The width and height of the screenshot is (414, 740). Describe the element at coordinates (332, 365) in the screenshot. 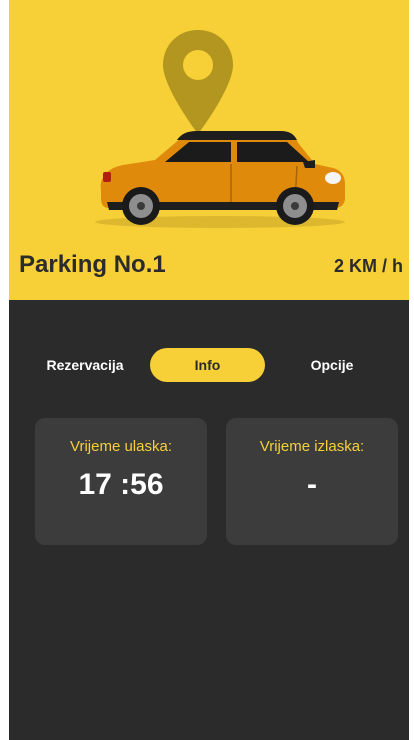

I see `tab-opcije: Opcije` at that location.